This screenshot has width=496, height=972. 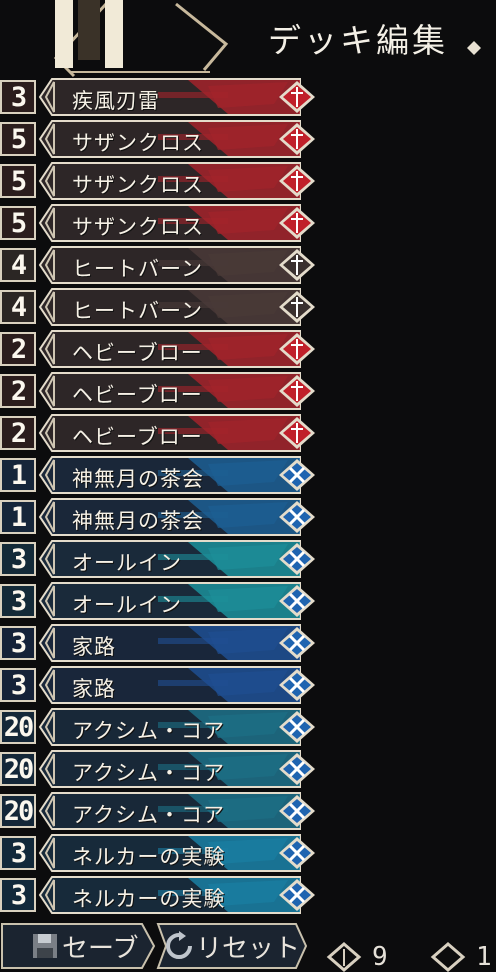 What do you see at coordinates (344, 957) in the screenshot?
I see `sword-diamond-icon` at bounding box center [344, 957].